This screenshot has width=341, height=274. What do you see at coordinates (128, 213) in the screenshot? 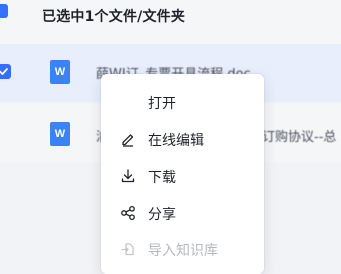
I see `share-icon` at bounding box center [128, 213].